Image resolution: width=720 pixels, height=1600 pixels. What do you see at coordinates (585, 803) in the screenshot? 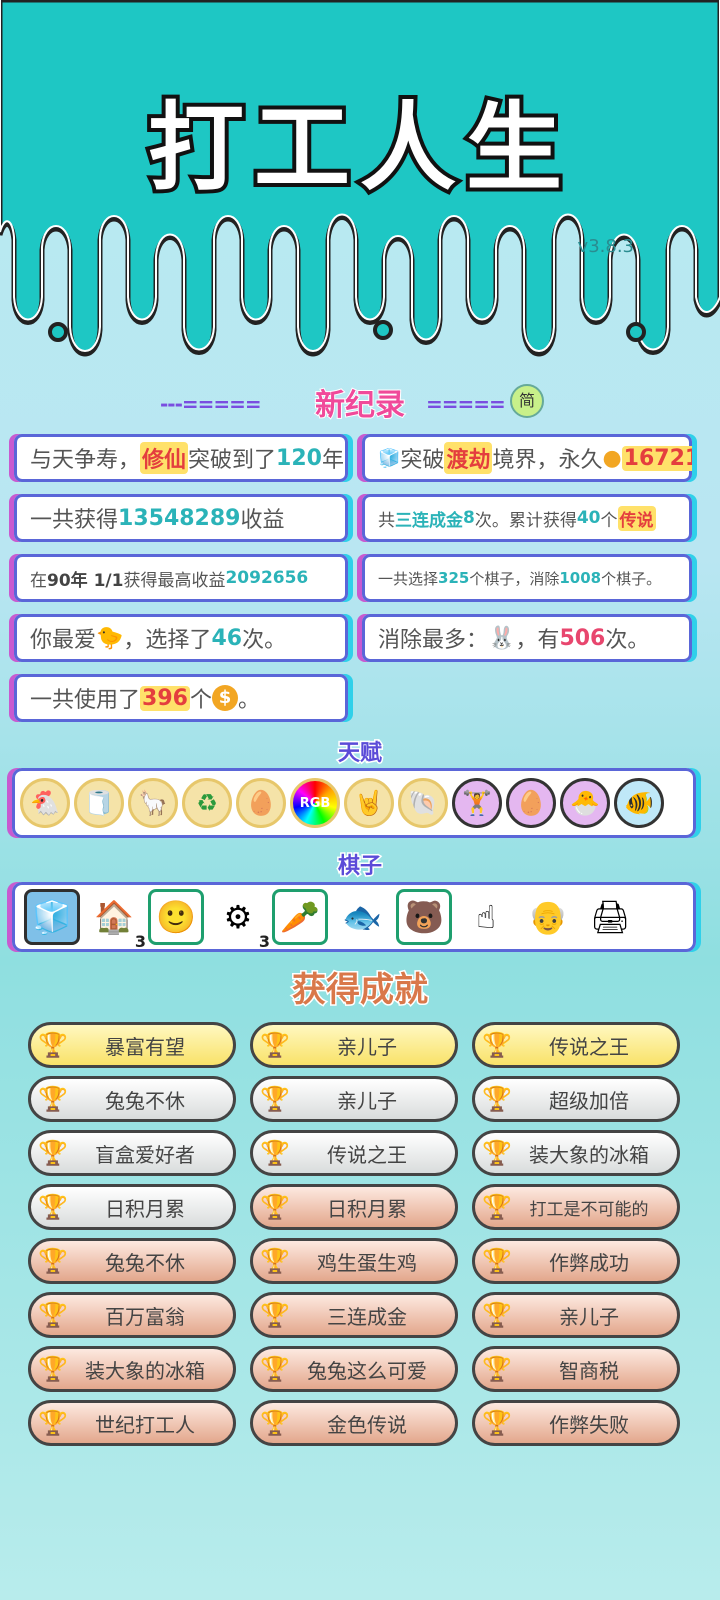
I see `chicks-icon: 🐣` at bounding box center [585, 803].